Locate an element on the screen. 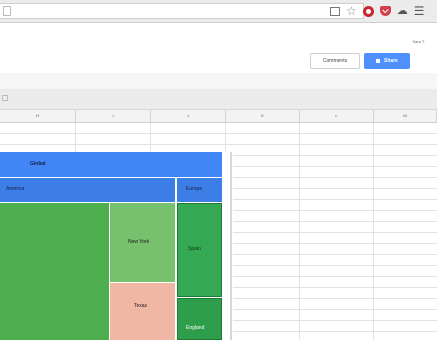  ublock-icon is located at coordinates (368, 11).